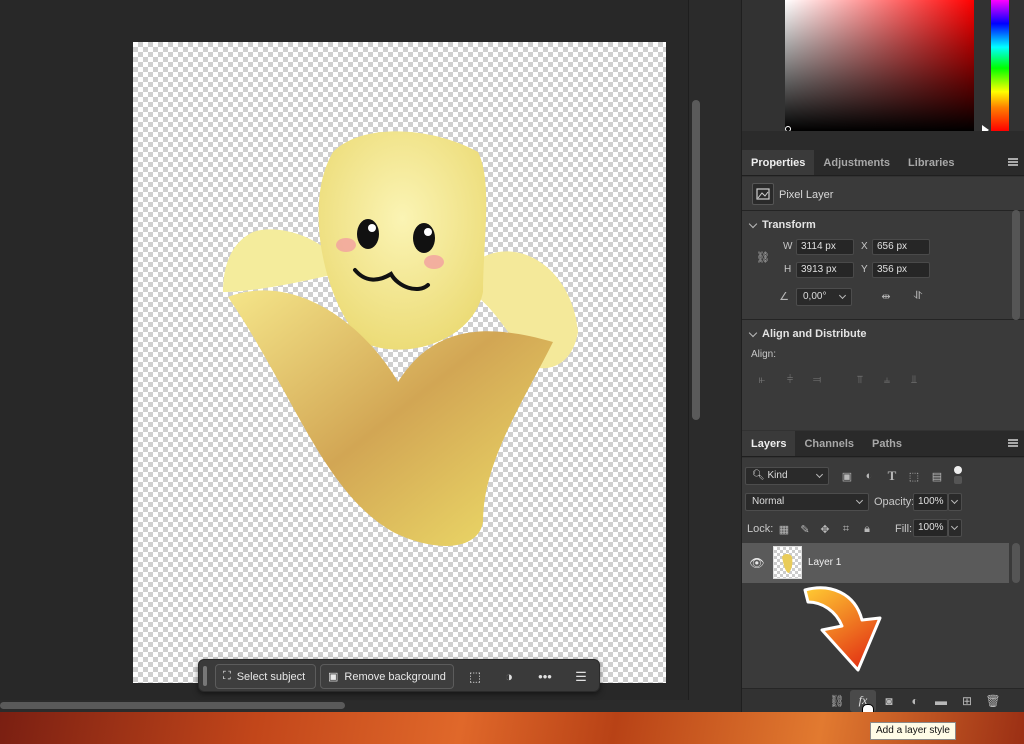 The height and width of the screenshot is (744, 1024). What do you see at coordinates (760, 529) in the screenshot?
I see `lock-label: Lock:` at bounding box center [760, 529].